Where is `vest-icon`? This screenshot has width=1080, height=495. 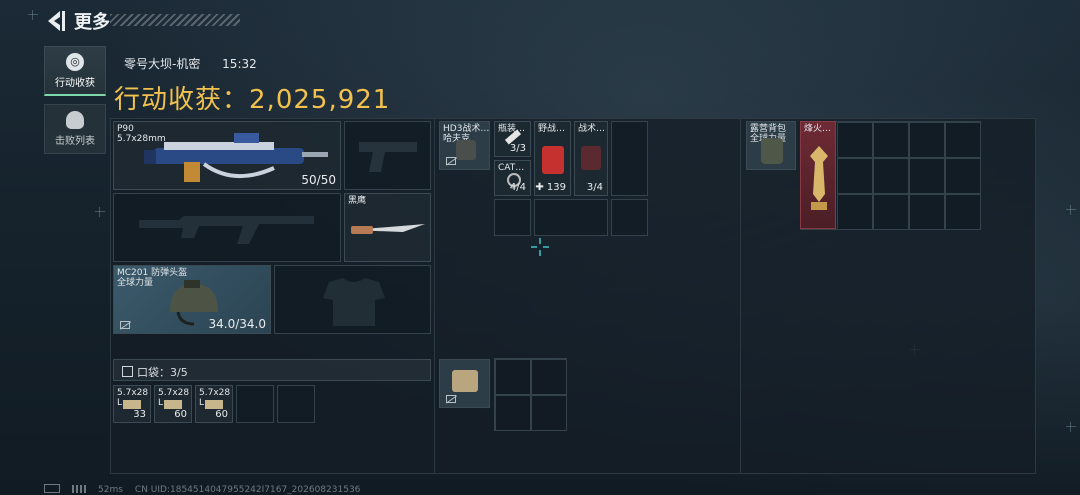 vest-icon is located at coordinates (466, 150).